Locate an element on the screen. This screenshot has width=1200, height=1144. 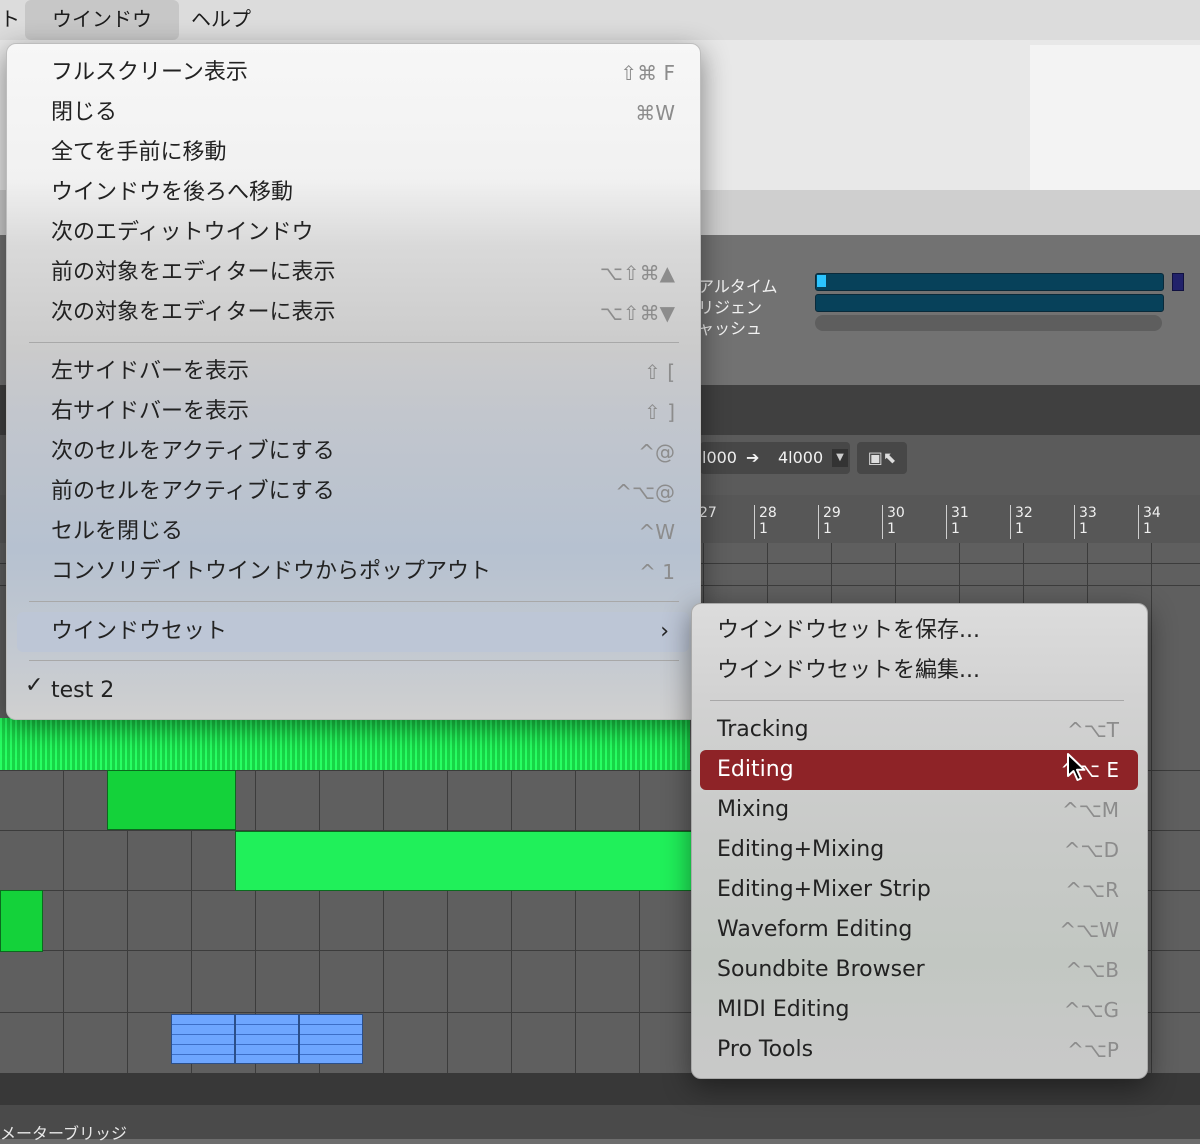
shortcut-label: ^⌥P is located at coordinates (1093, 1050).